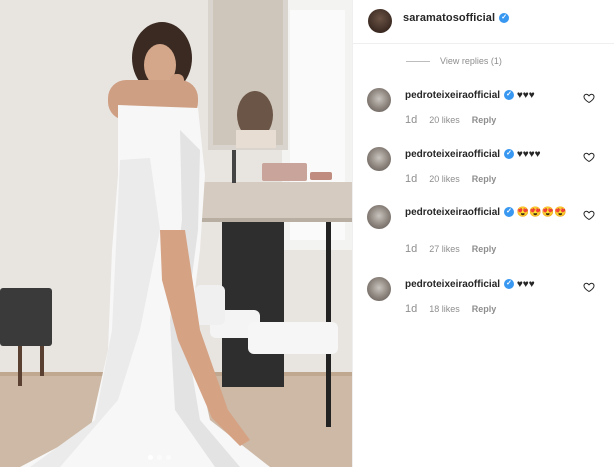 The height and width of the screenshot is (467, 614). I want to click on comment-text-row: pedroteixeiraofficial ✓ ♥♥♥♥, so click(495, 155).